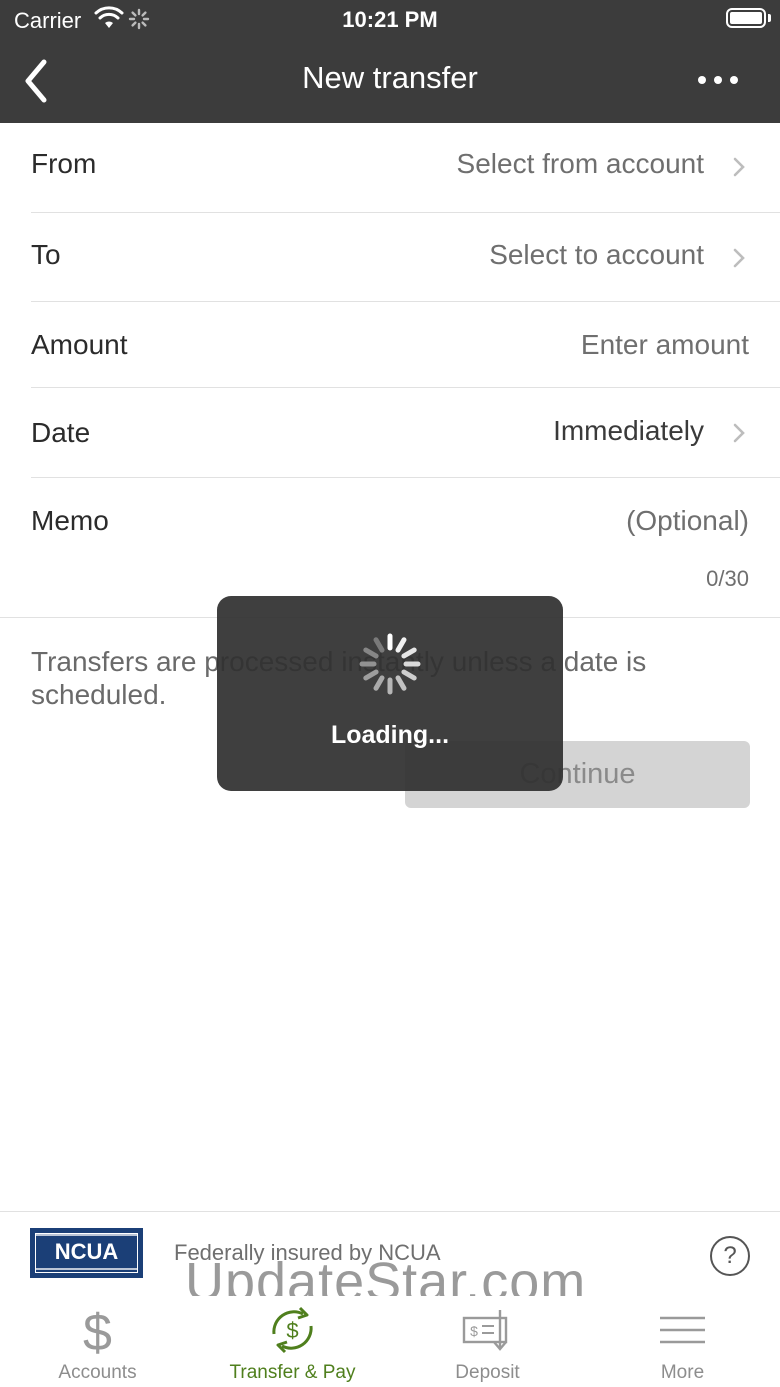  What do you see at coordinates (405, 168) in the screenshot?
I see `from-account-row: From Select from account` at bounding box center [405, 168].